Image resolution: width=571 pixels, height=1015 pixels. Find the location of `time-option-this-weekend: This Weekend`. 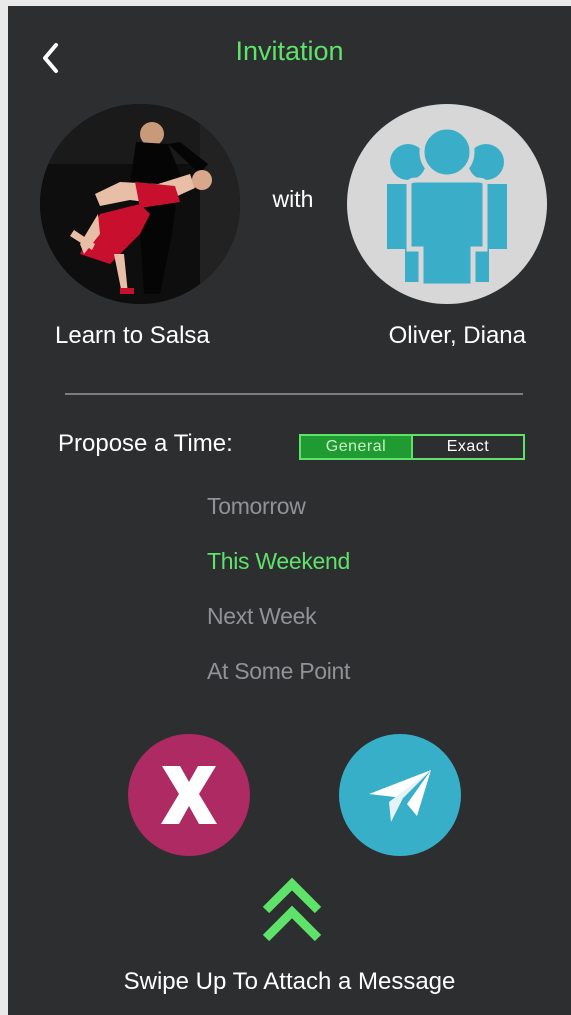

time-option-this-weekend: This Weekend is located at coordinates (278, 575).